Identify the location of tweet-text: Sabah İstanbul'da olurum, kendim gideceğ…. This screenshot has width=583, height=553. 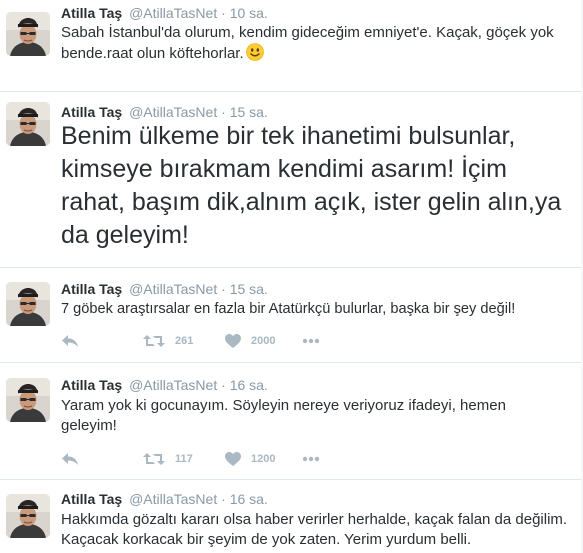
(319, 43).